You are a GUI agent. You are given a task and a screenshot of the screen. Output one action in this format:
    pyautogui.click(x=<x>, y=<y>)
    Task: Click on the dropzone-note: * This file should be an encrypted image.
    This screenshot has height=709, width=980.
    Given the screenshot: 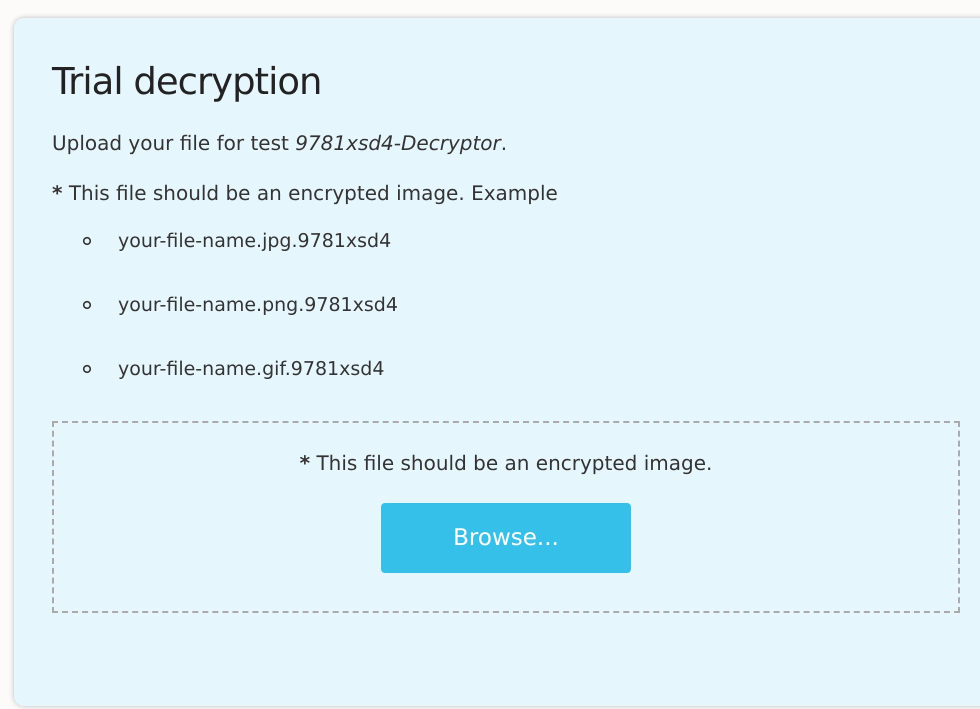 What is the action you would take?
    pyautogui.click(x=506, y=463)
    